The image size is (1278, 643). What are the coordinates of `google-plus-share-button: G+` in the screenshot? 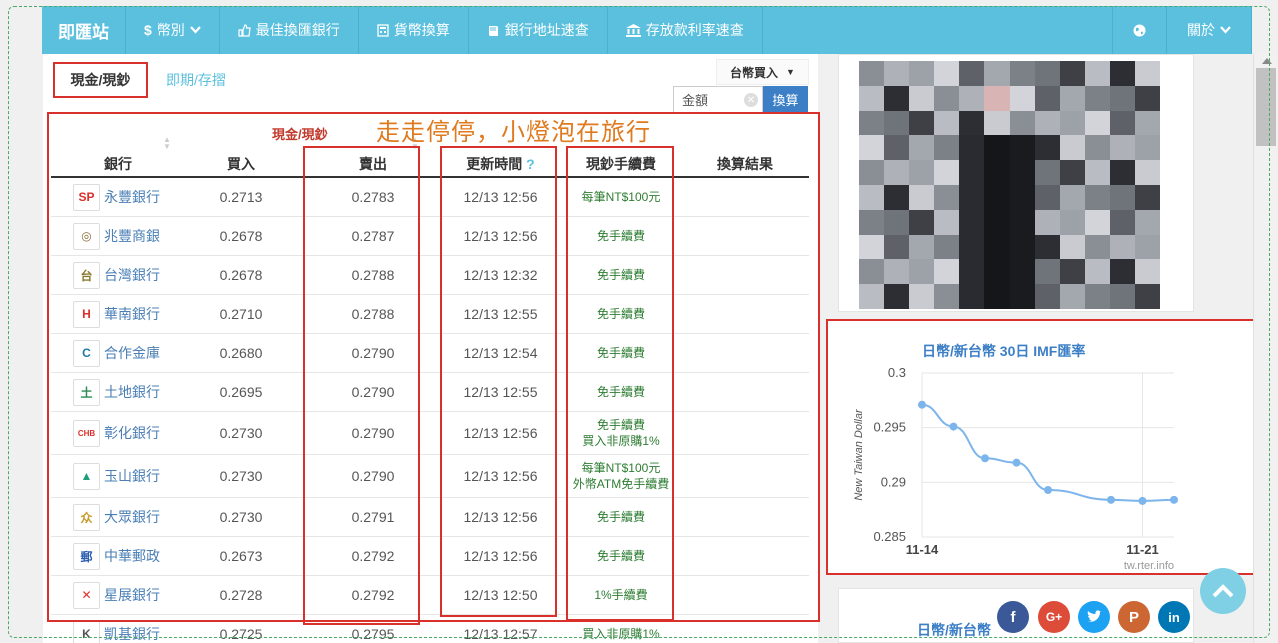 It's located at (1054, 617).